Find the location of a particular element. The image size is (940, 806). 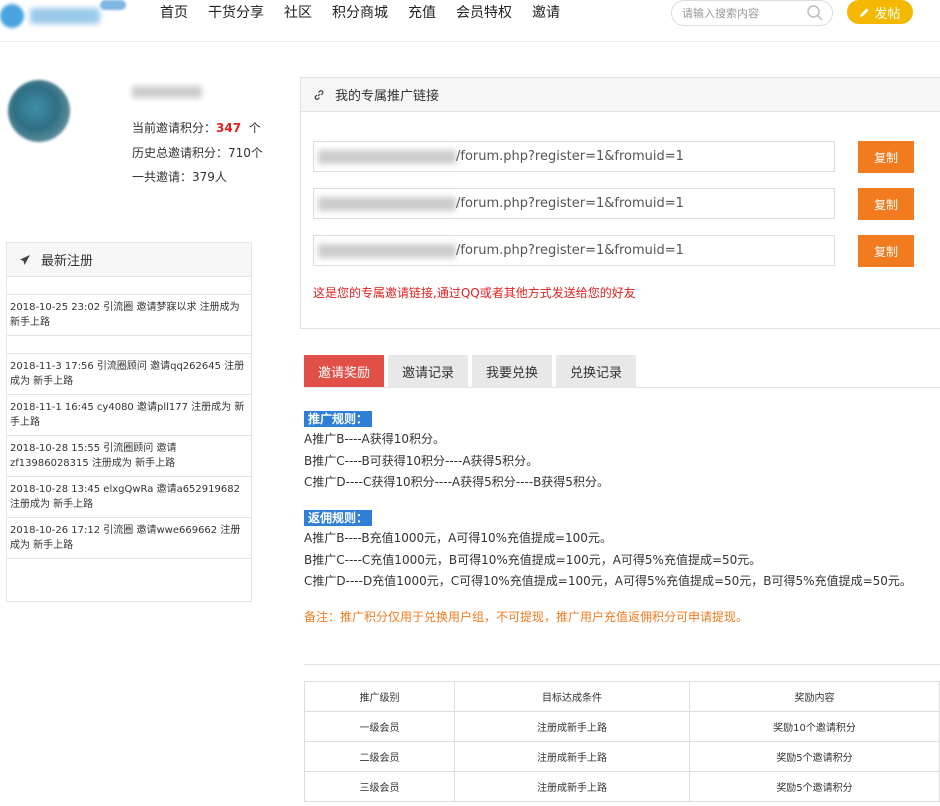

tab-invite-rewards: 邀请奖励 is located at coordinates (344, 371).